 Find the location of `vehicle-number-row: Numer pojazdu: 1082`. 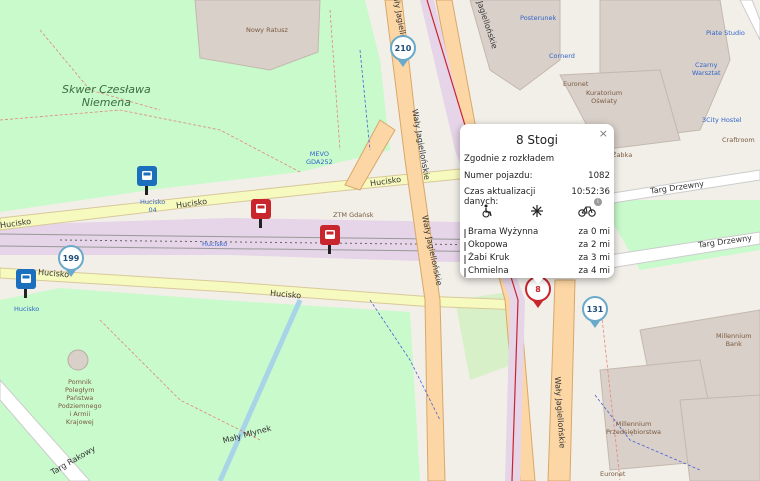

vehicle-number-row: Numer pojazdu: 1082 is located at coordinates (537, 176).